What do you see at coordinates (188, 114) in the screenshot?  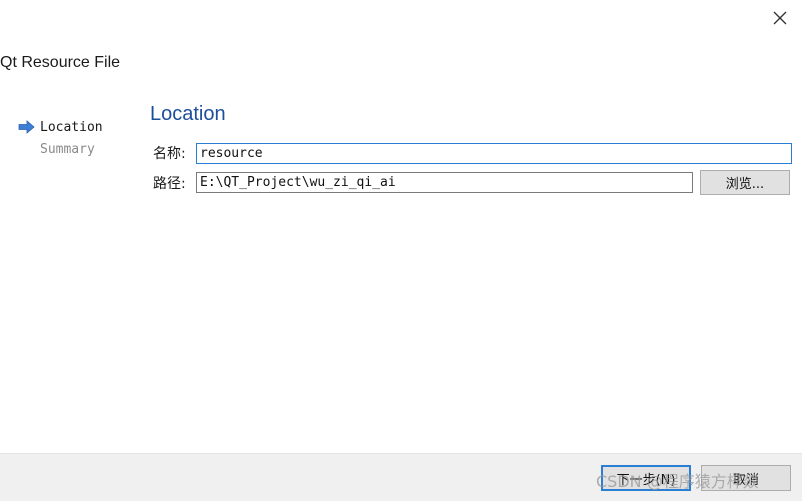 I see `page-heading: Location` at bounding box center [188, 114].